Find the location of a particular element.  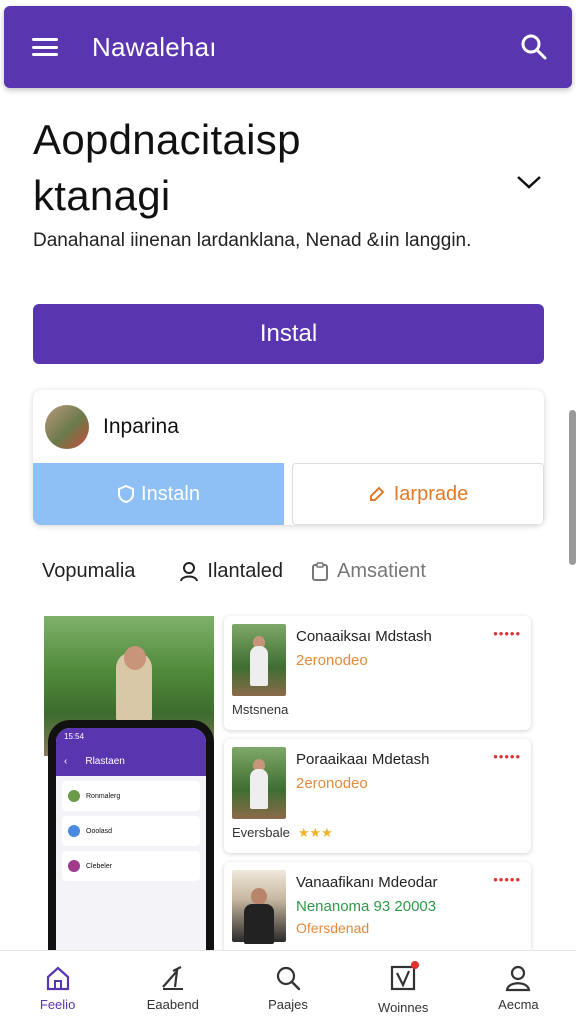

phone-list-item: Ronmalerg is located at coordinates (131, 796).